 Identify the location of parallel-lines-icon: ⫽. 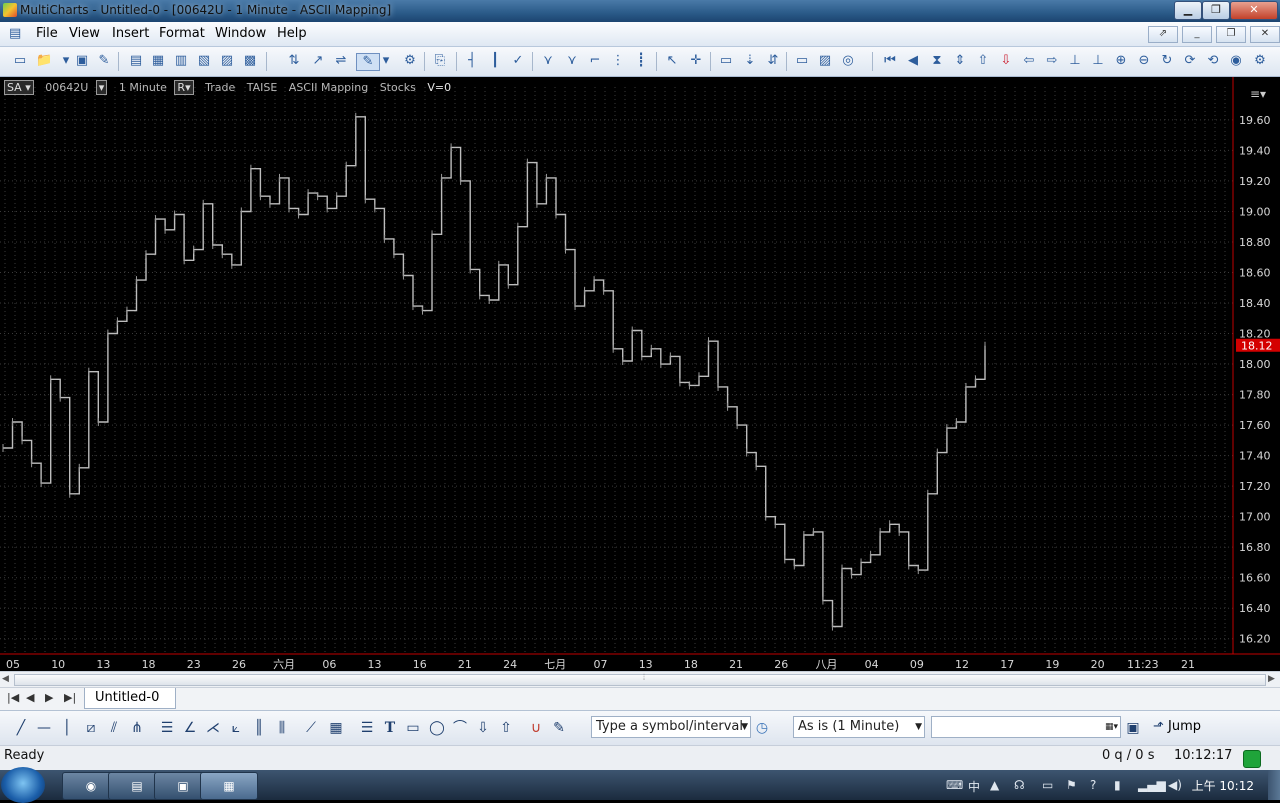
(114, 728).